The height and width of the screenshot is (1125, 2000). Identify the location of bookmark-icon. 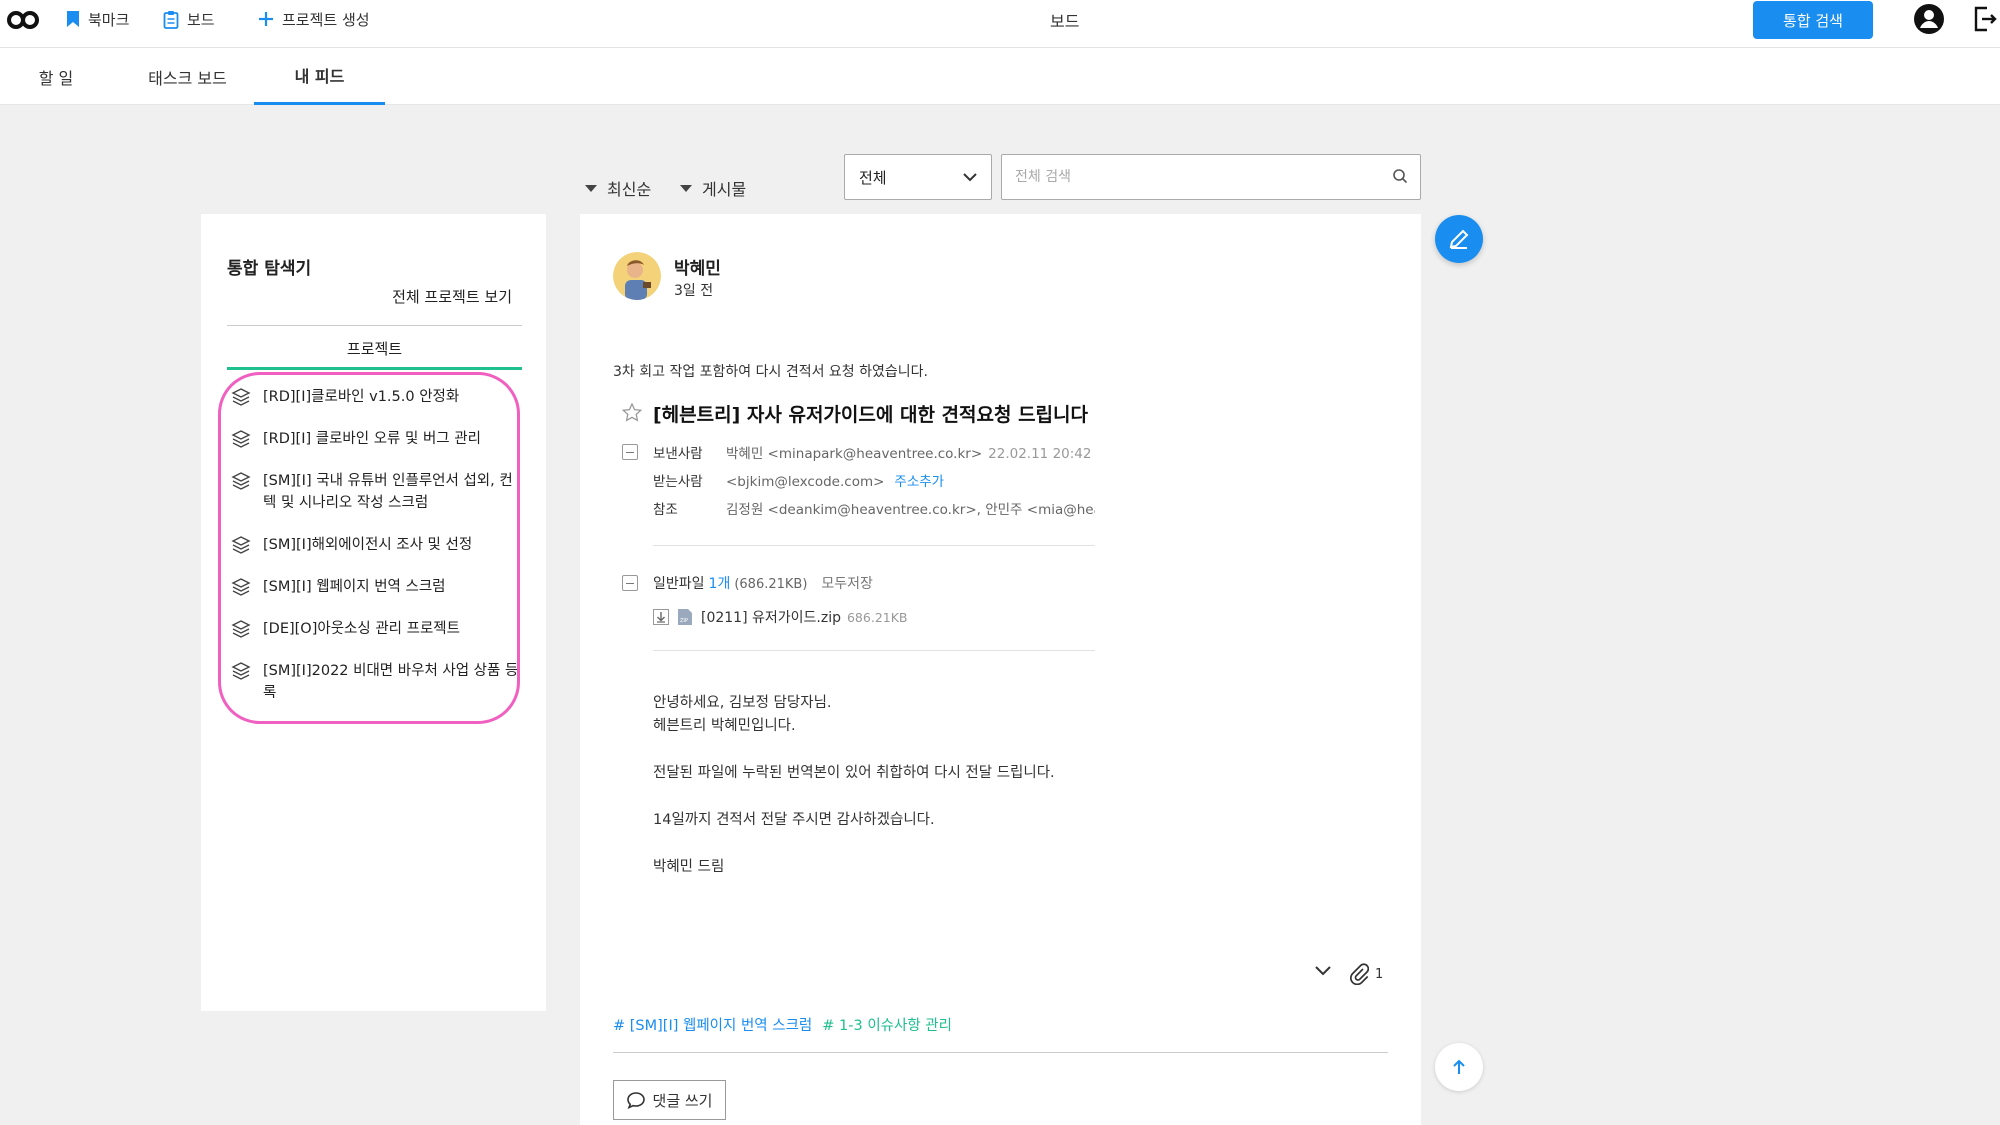
(73, 19).